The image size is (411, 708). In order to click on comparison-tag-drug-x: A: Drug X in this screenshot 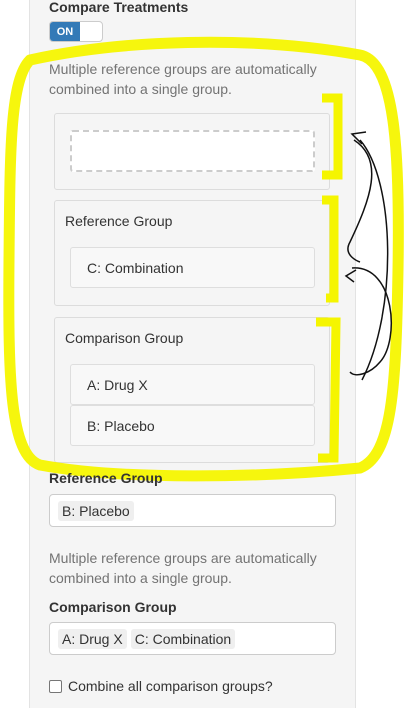, I will do `click(92, 638)`.